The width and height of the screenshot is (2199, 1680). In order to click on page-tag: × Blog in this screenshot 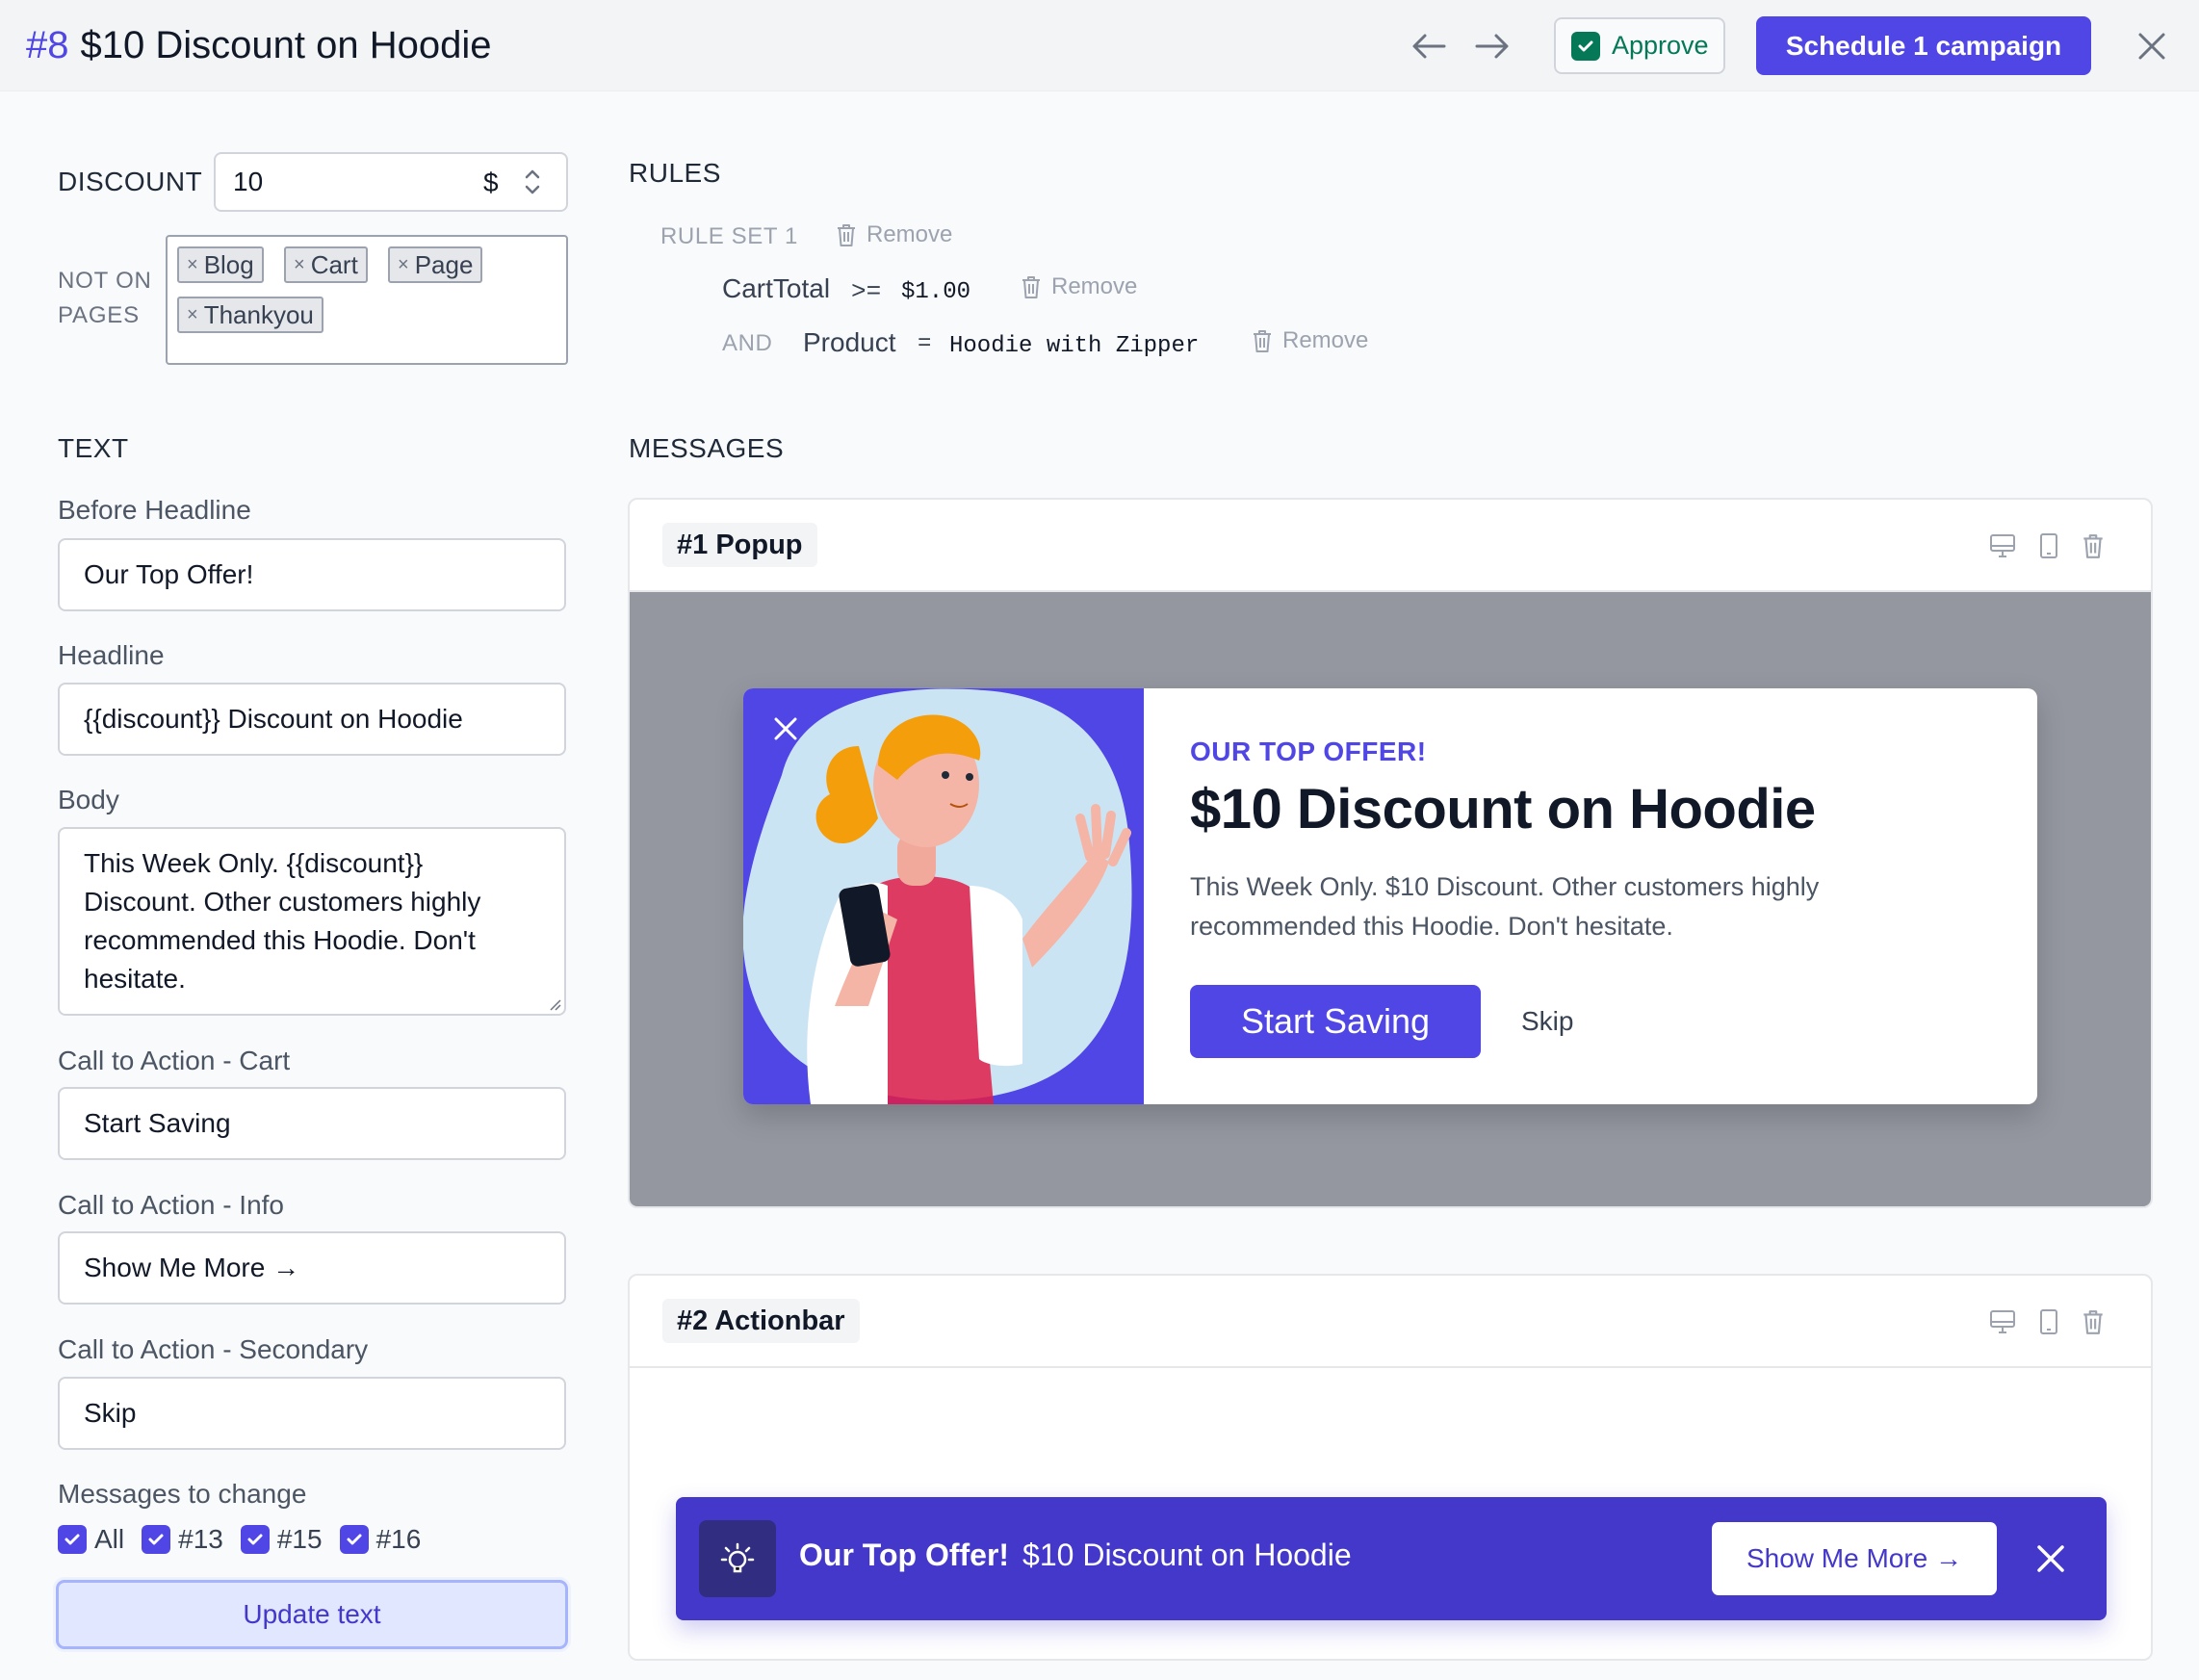, I will do `click(220, 264)`.